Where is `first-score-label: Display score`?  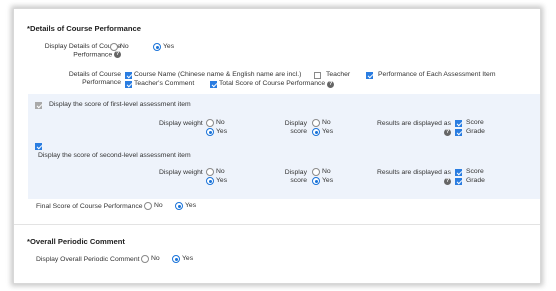
first-score-label: Display score is located at coordinates (296, 128).